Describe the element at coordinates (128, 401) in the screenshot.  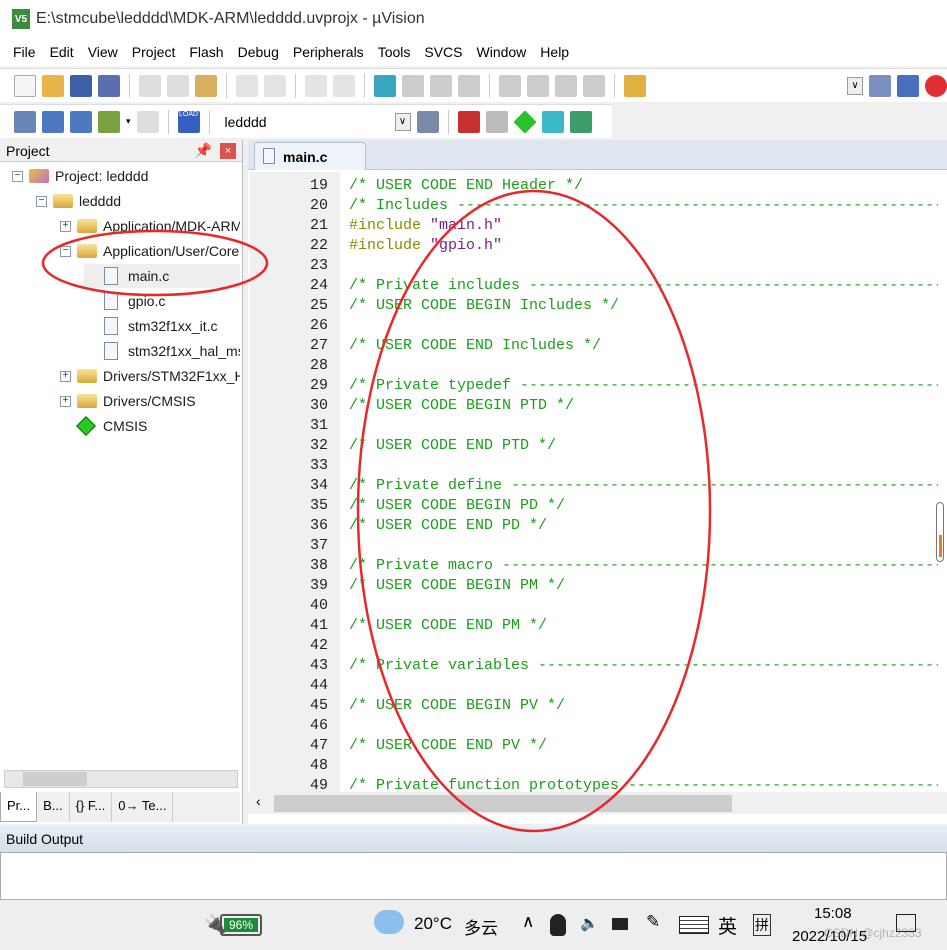
I see `tree-item: + Drivers/CMSIS` at that location.